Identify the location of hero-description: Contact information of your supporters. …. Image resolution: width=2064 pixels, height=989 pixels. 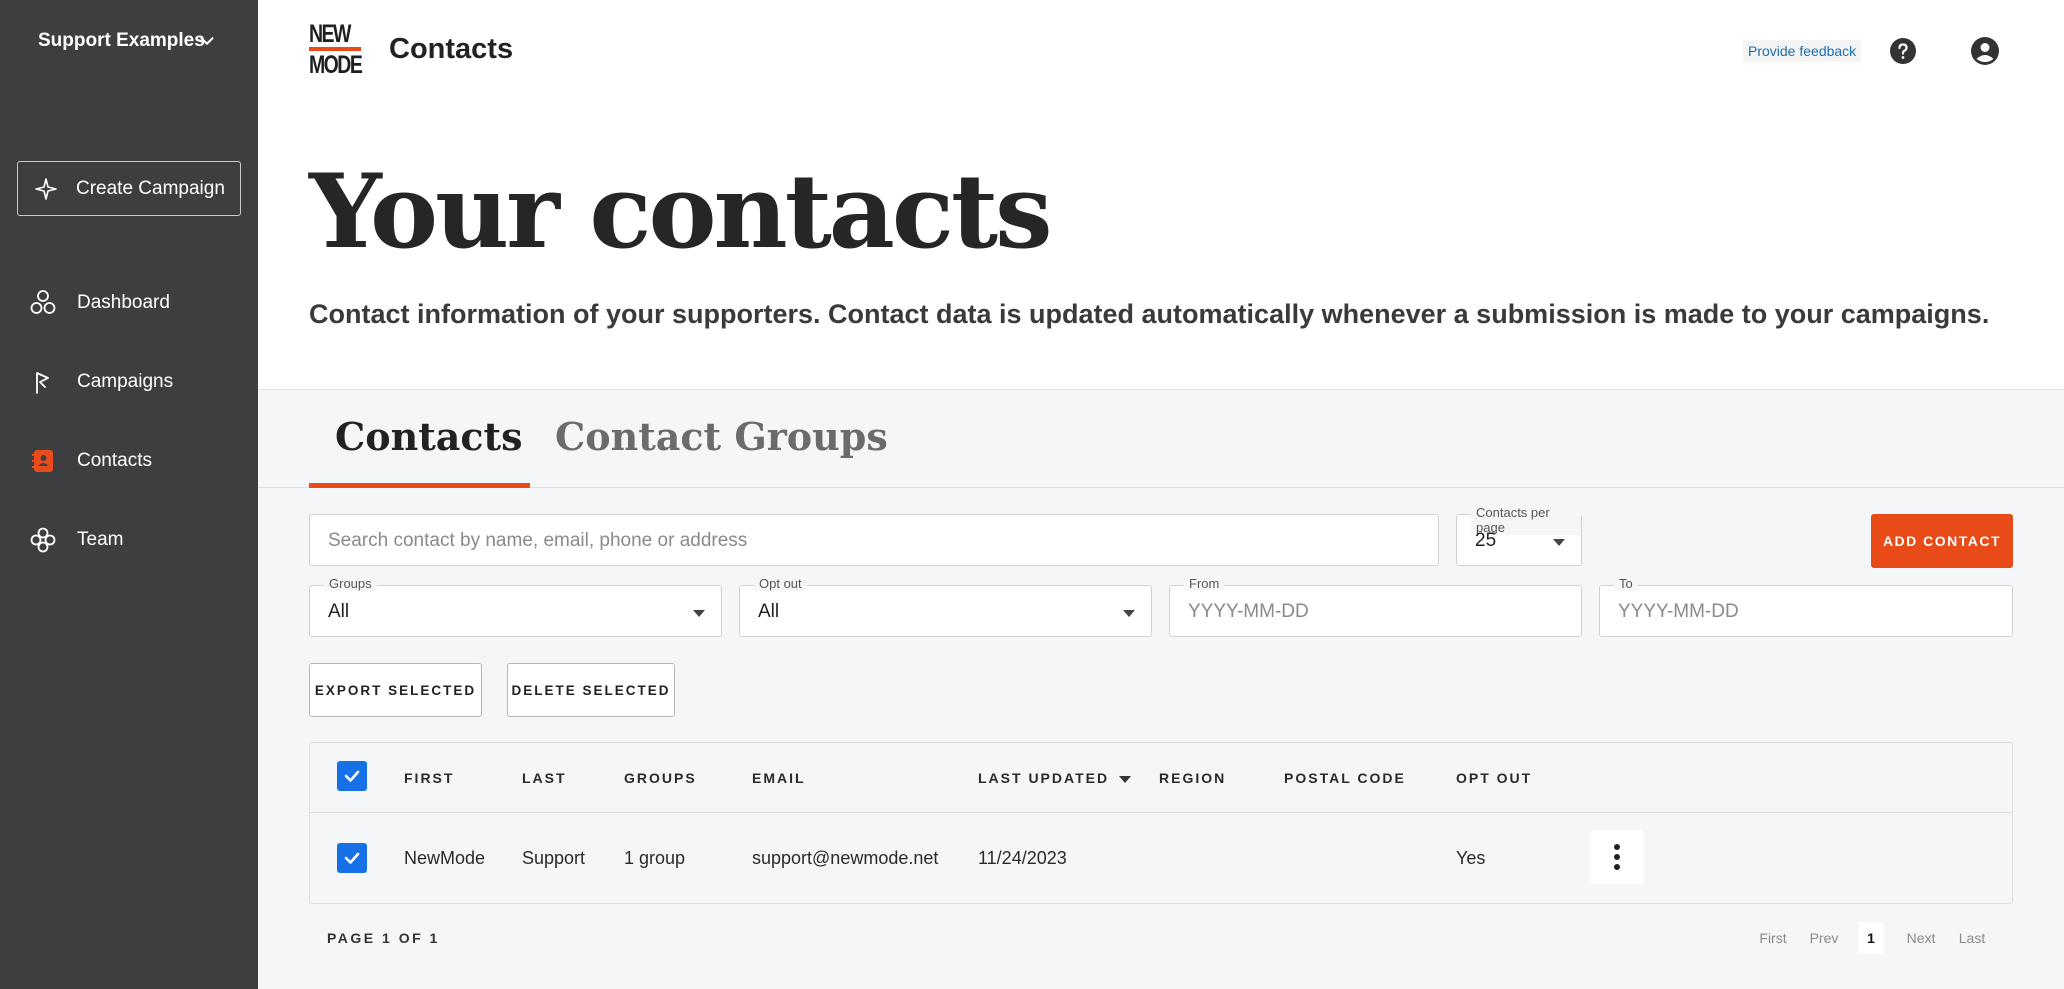
(1149, 314).